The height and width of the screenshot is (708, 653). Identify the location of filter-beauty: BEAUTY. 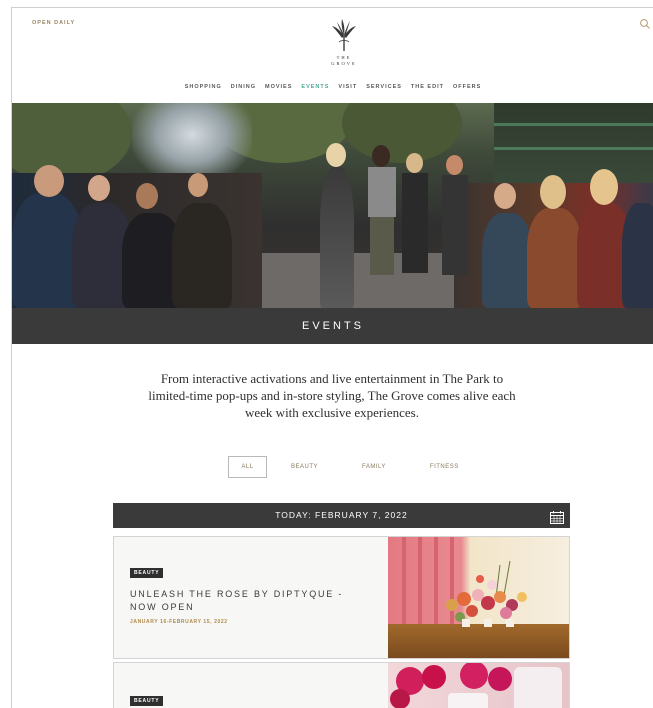
(304, 467).